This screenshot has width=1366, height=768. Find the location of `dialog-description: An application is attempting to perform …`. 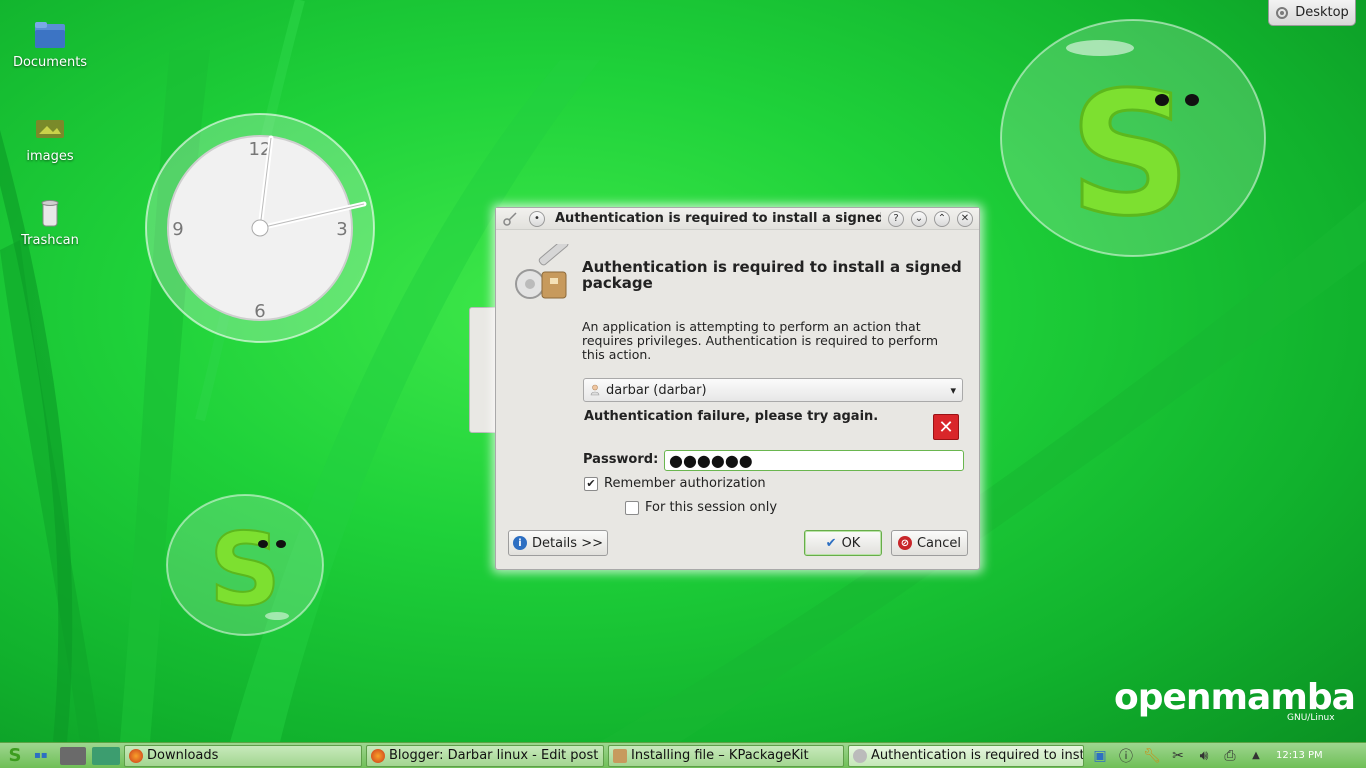

dialog-description: An application is attempting to perform … is located at coordinates (760, 340).